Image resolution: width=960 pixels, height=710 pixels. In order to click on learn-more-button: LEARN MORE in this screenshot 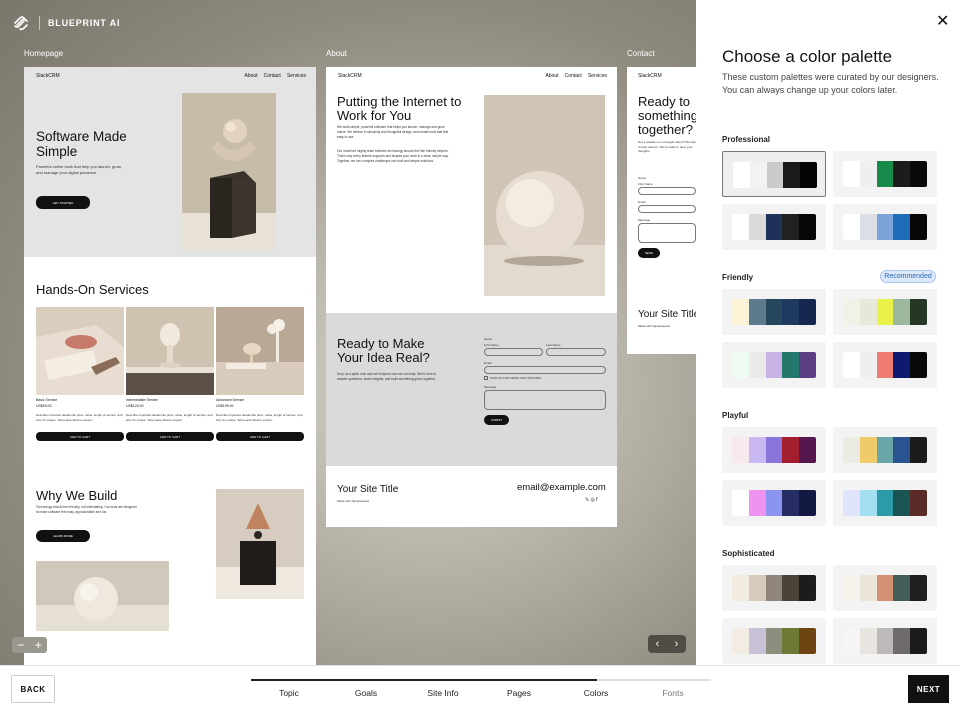, I will do `click(63, 536)`.